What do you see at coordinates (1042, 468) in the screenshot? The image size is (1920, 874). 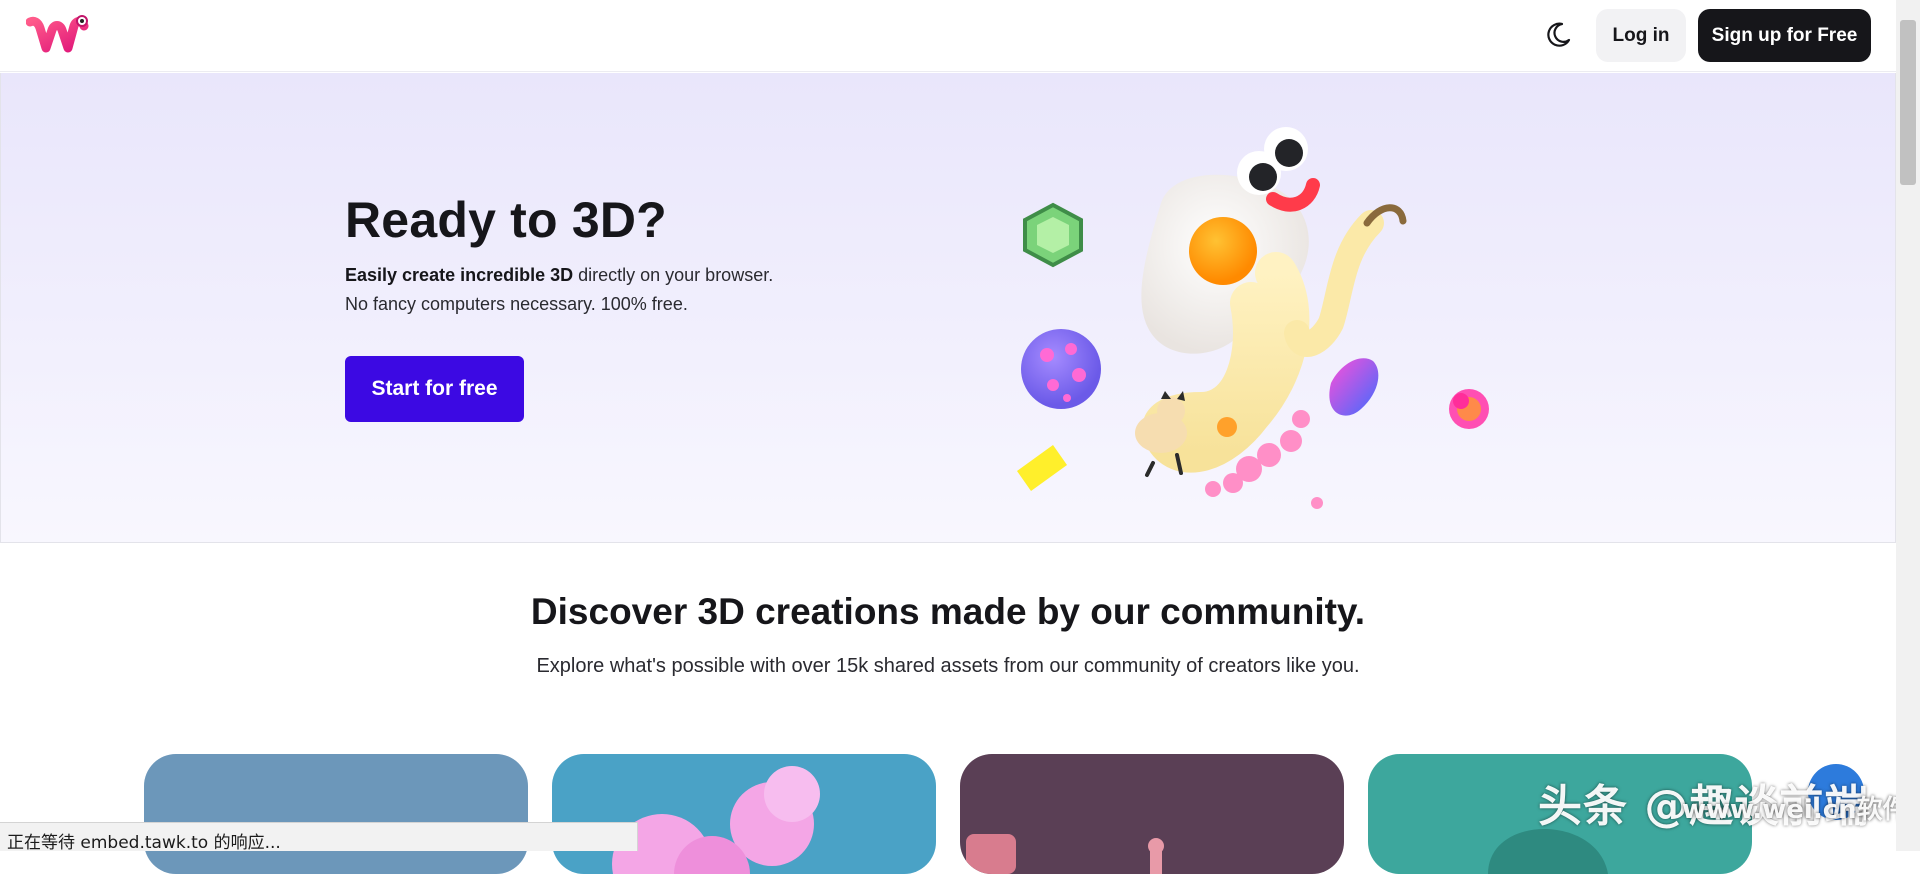 I see `yellow-bar-shape` at bounding box center [1042, 468].